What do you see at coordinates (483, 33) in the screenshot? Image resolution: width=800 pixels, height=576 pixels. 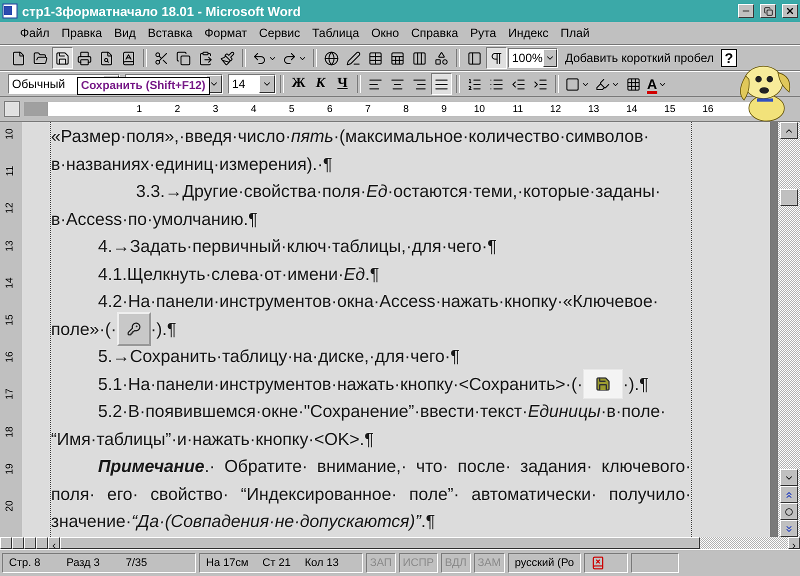 I see `menu-item: Рута` at bounding box center [483, 33].